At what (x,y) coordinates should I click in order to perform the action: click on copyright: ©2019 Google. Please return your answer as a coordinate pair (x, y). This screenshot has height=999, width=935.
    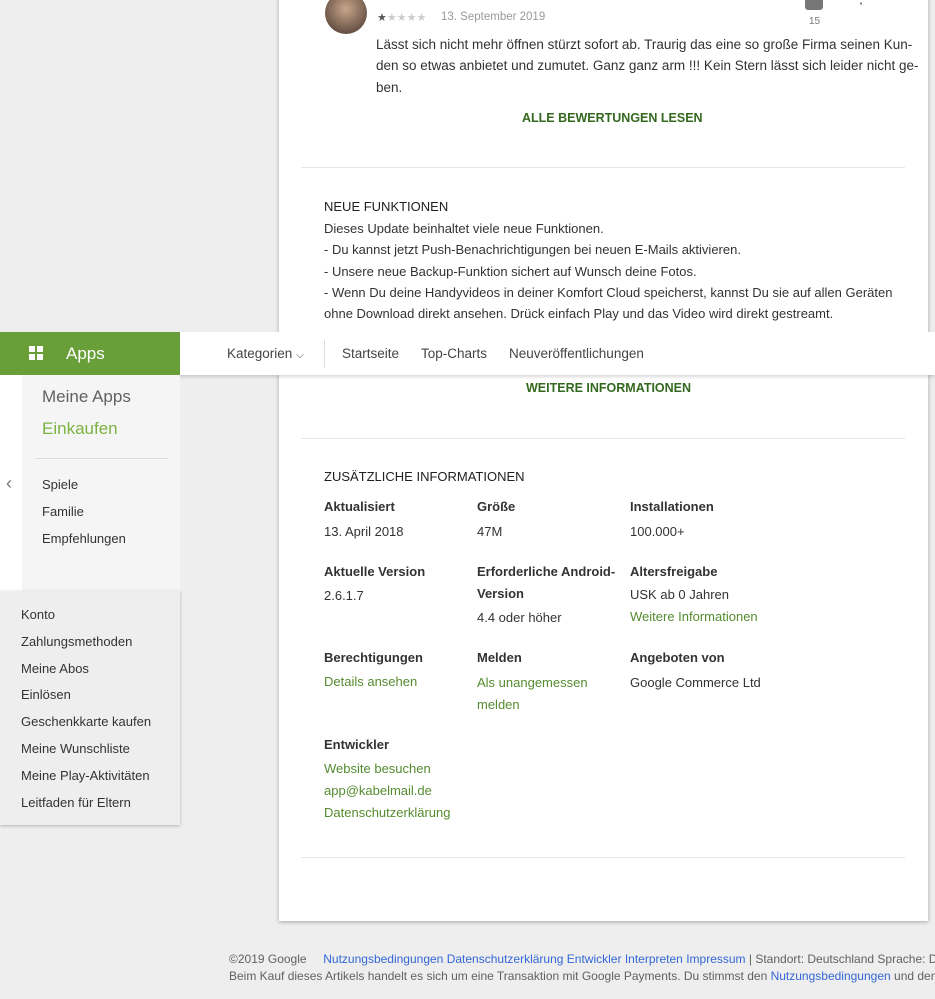
    Looking at the image, I should click on (268, 959).